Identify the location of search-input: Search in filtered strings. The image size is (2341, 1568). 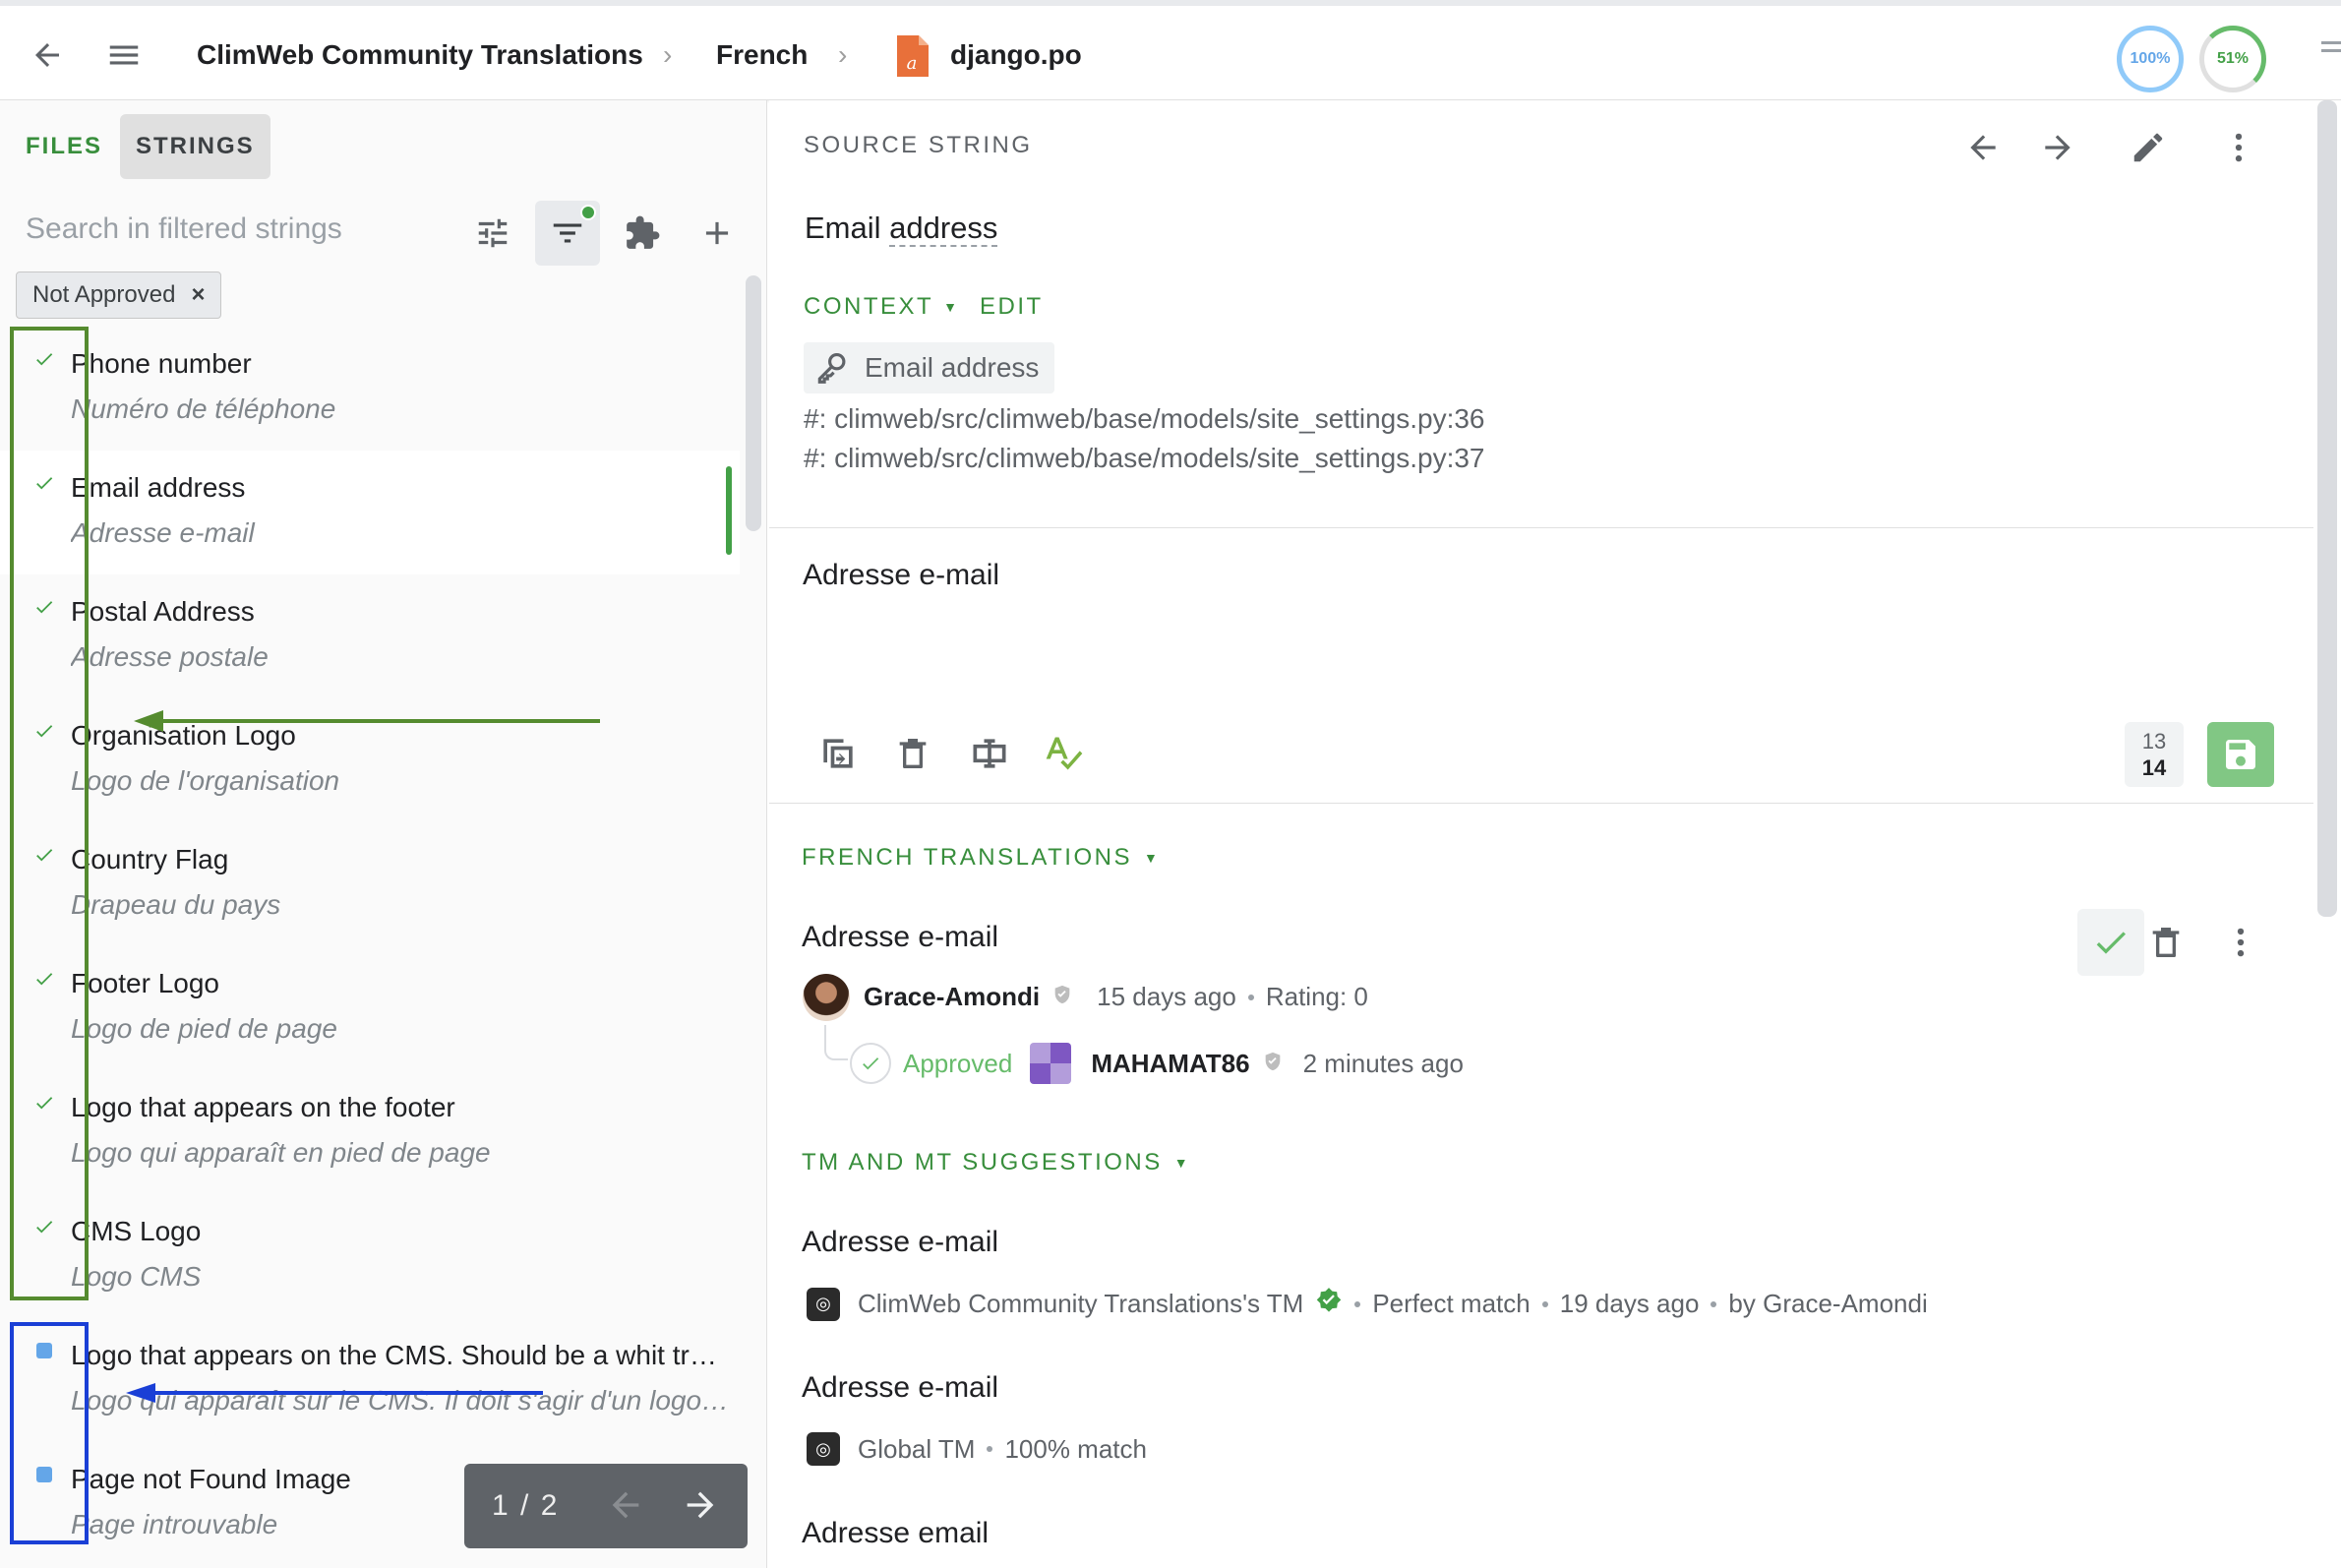
(184, 229).